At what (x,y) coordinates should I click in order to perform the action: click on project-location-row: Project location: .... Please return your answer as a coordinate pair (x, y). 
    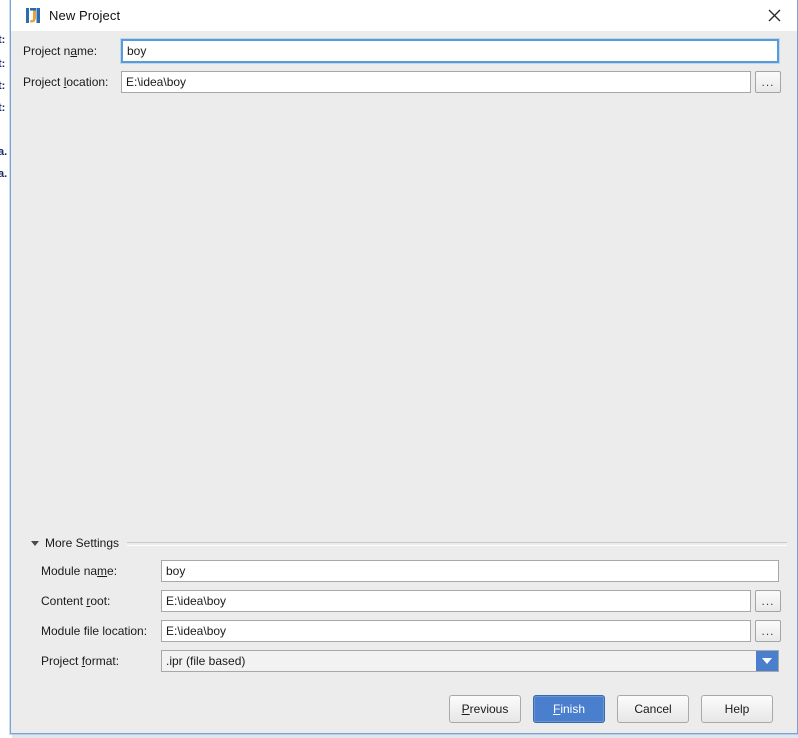
    Looking at the image, I should click on (404, 82).